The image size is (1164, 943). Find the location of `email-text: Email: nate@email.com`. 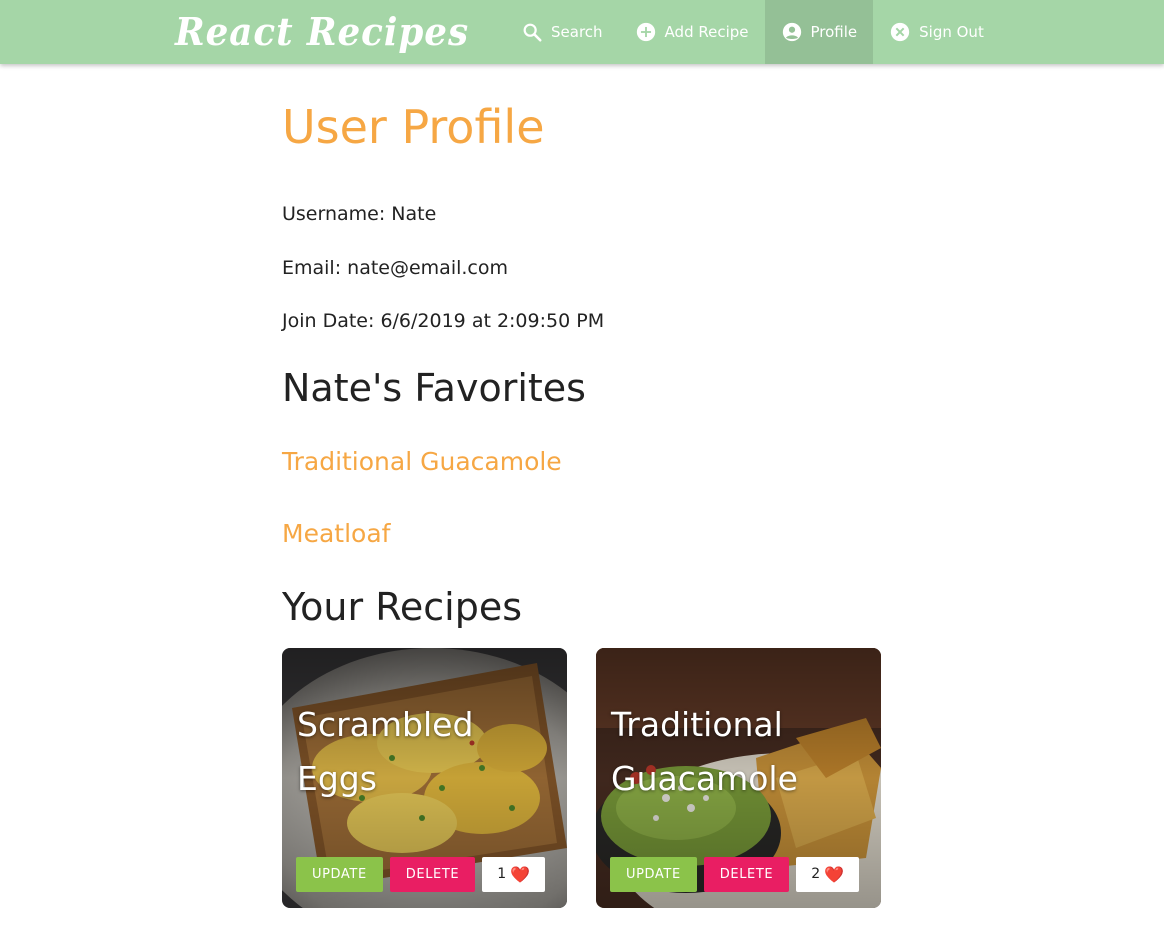

email-text: Email: nate@email.com is located at coordinates (395, 268).